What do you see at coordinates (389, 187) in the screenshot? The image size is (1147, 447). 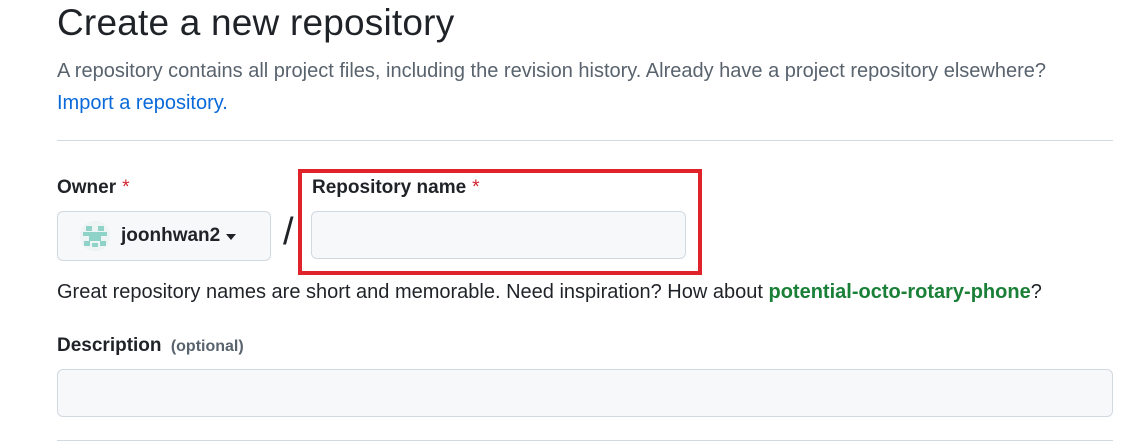 I see `repository-name-label-text: Repository name` at bounding box center [389, 187].